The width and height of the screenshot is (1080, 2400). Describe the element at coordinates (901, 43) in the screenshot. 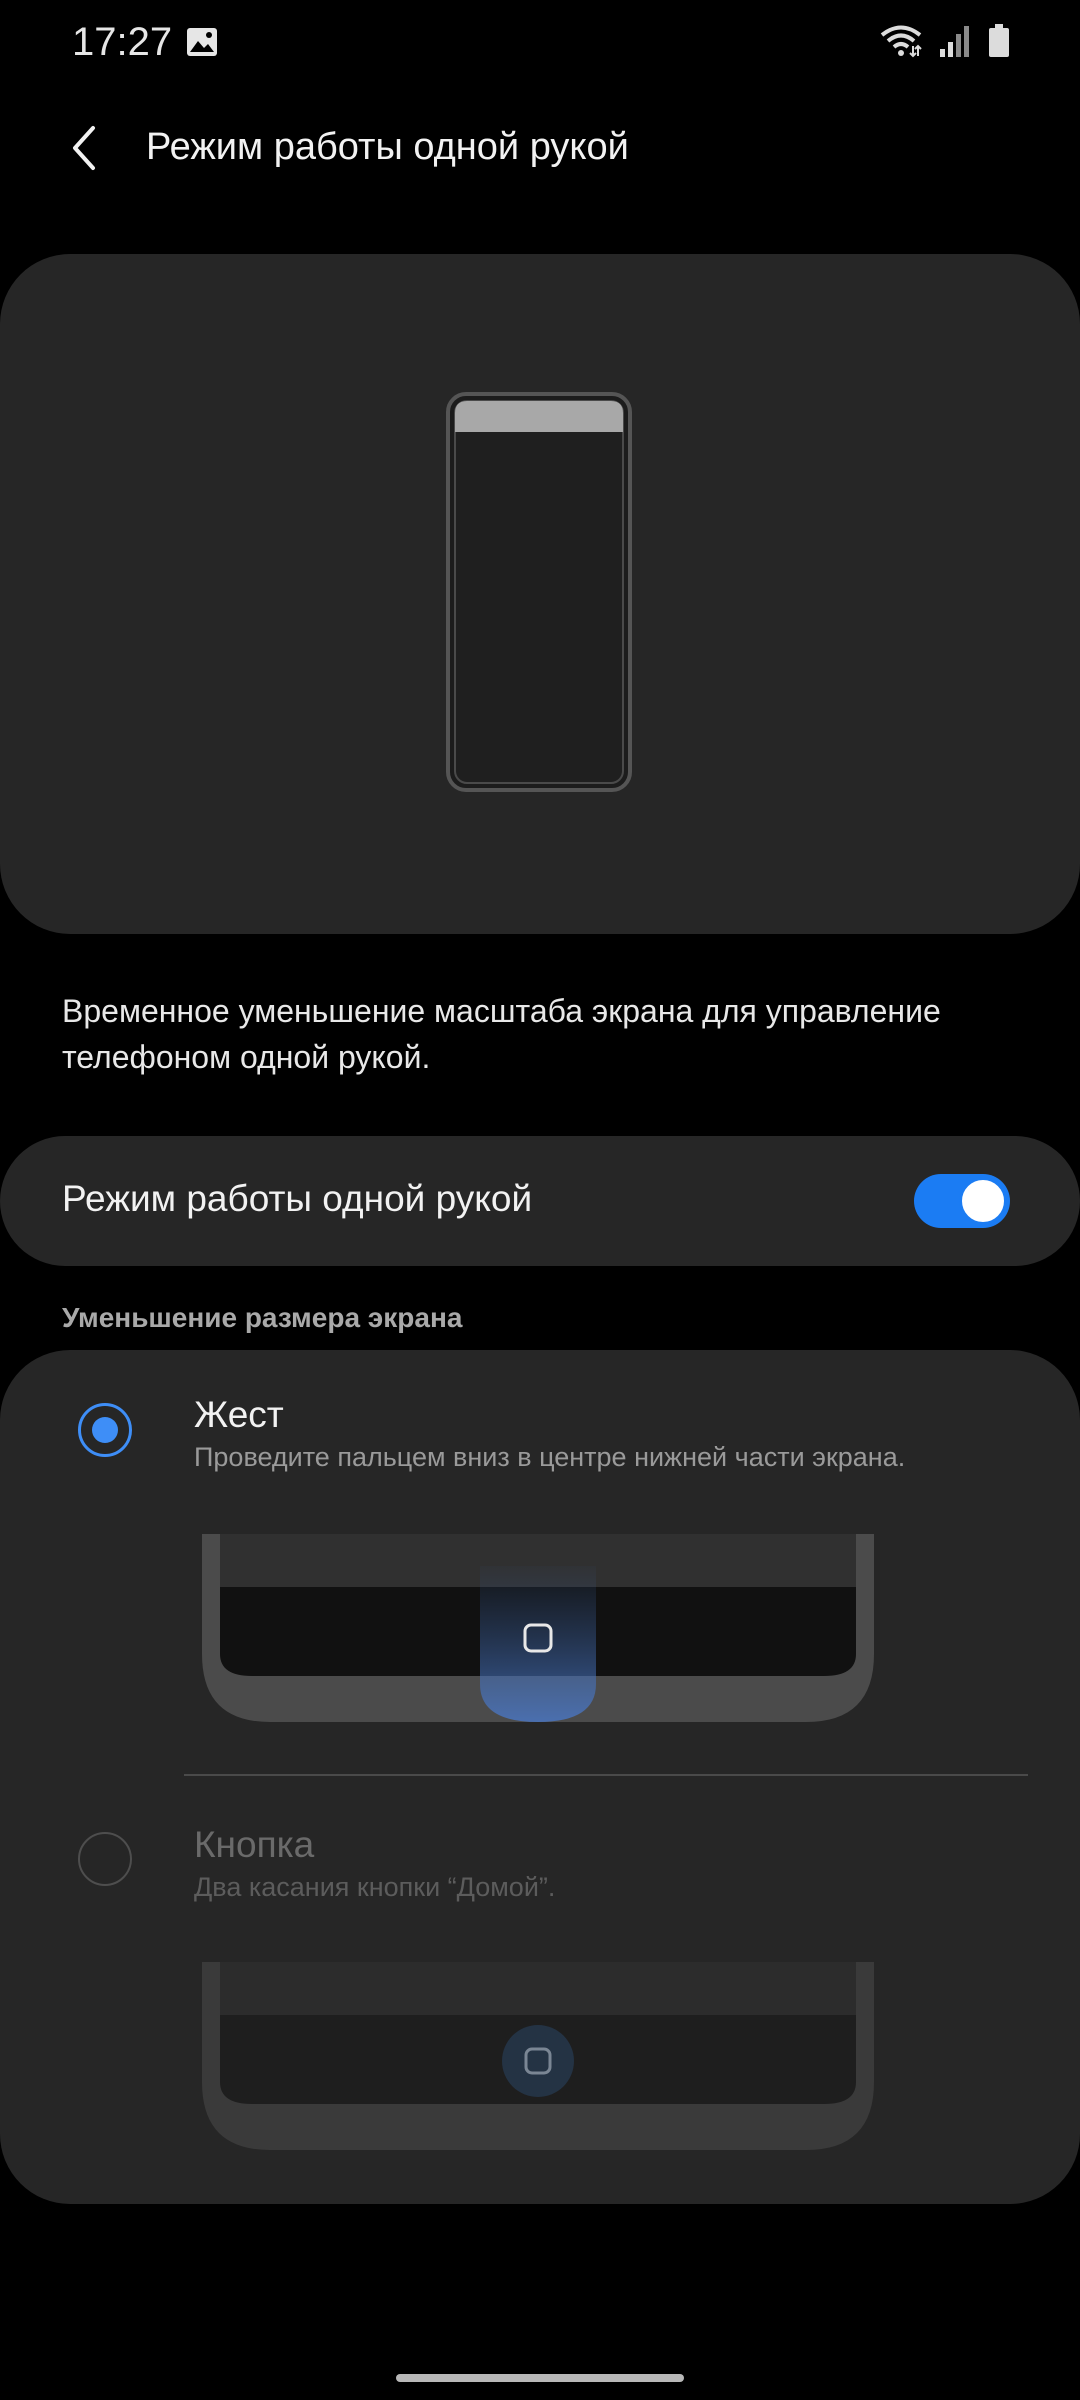

I see `wifi-icon` at that location.